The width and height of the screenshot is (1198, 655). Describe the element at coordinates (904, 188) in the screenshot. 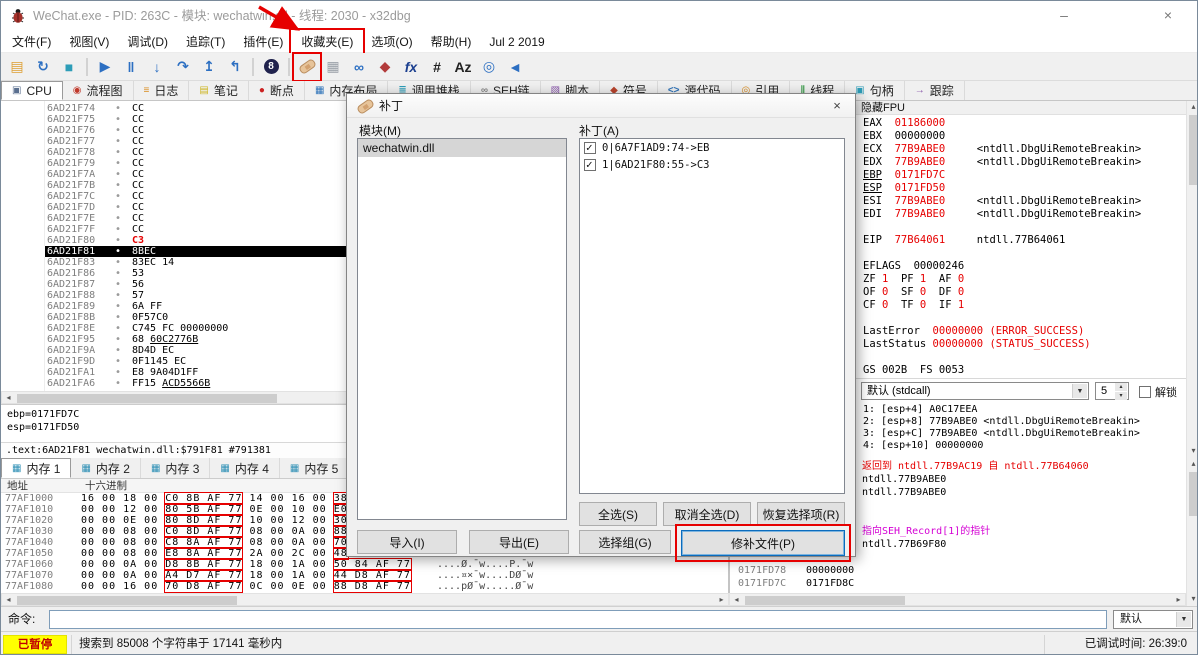

I see `register-line: ESP 0171FD50` at that location.